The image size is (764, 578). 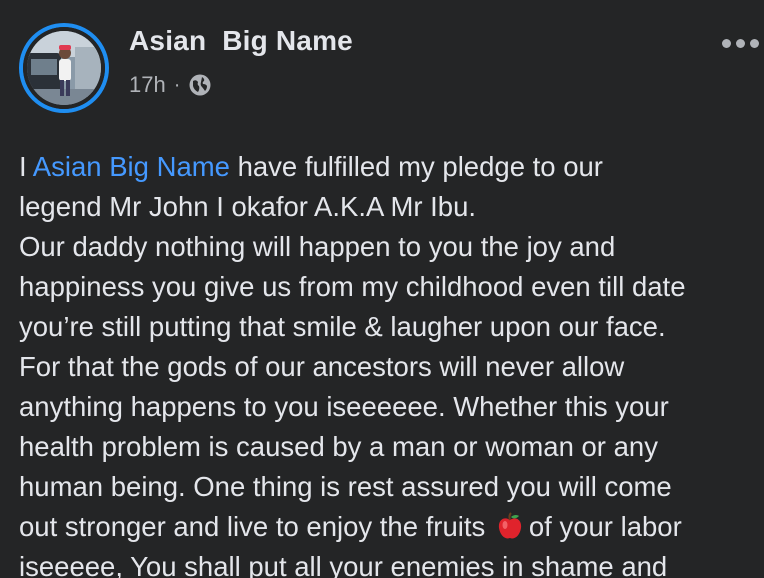 I want to click on globe-icon, so click(x=200, y=85).